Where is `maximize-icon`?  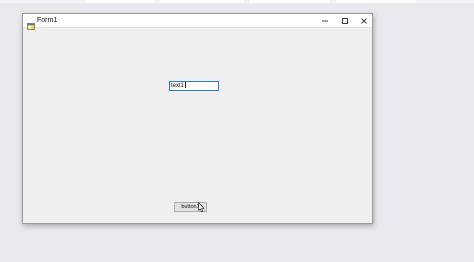 maximize-icon is located at coordinates (345, 20).